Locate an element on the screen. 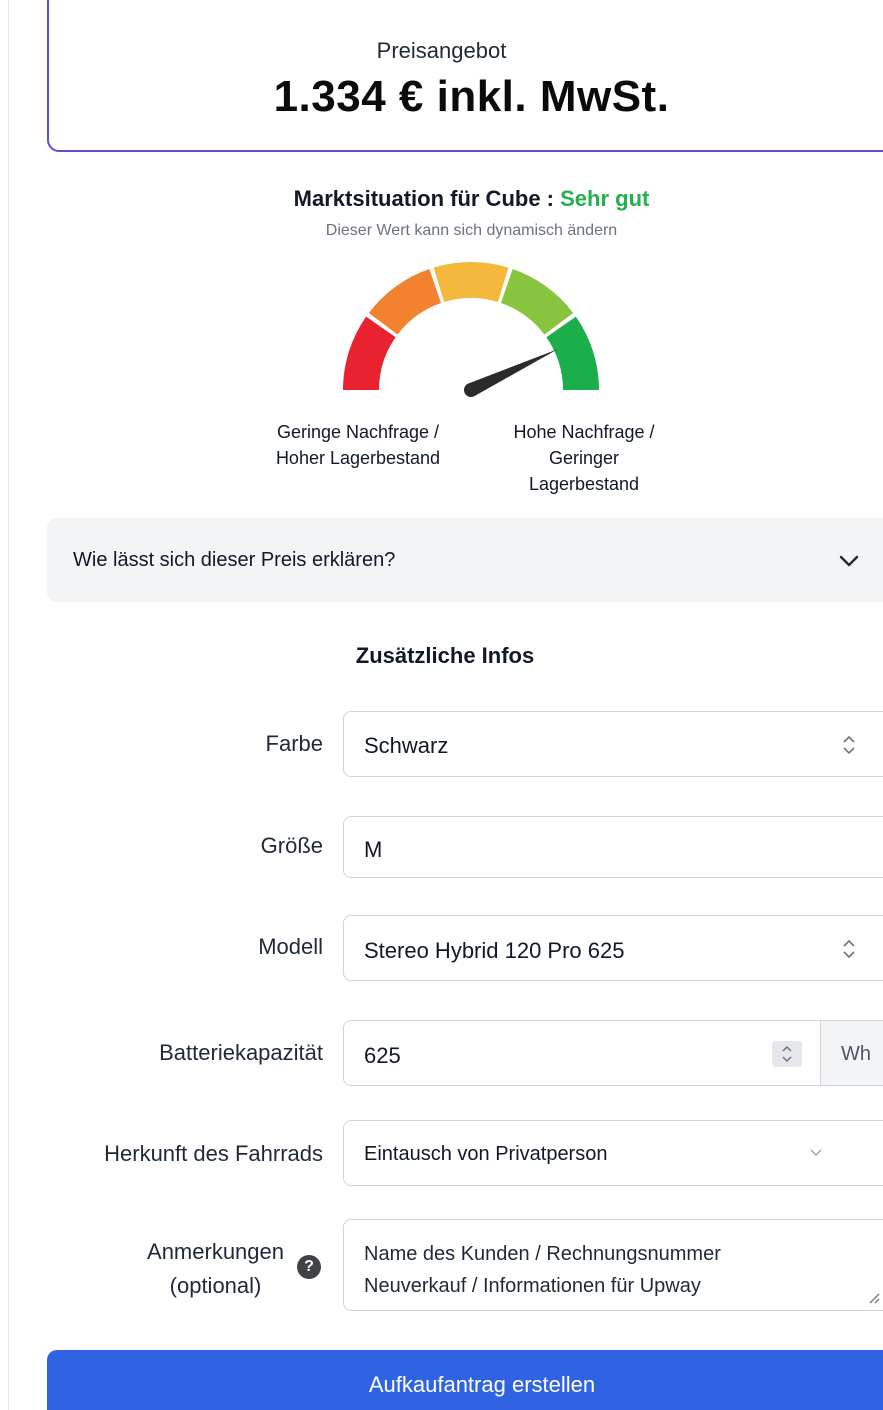 The width and height of the screenshot is (883, 1410). model-select: Stereo Hybrid 120 Pro 625 is located at coordinates (613, 948).